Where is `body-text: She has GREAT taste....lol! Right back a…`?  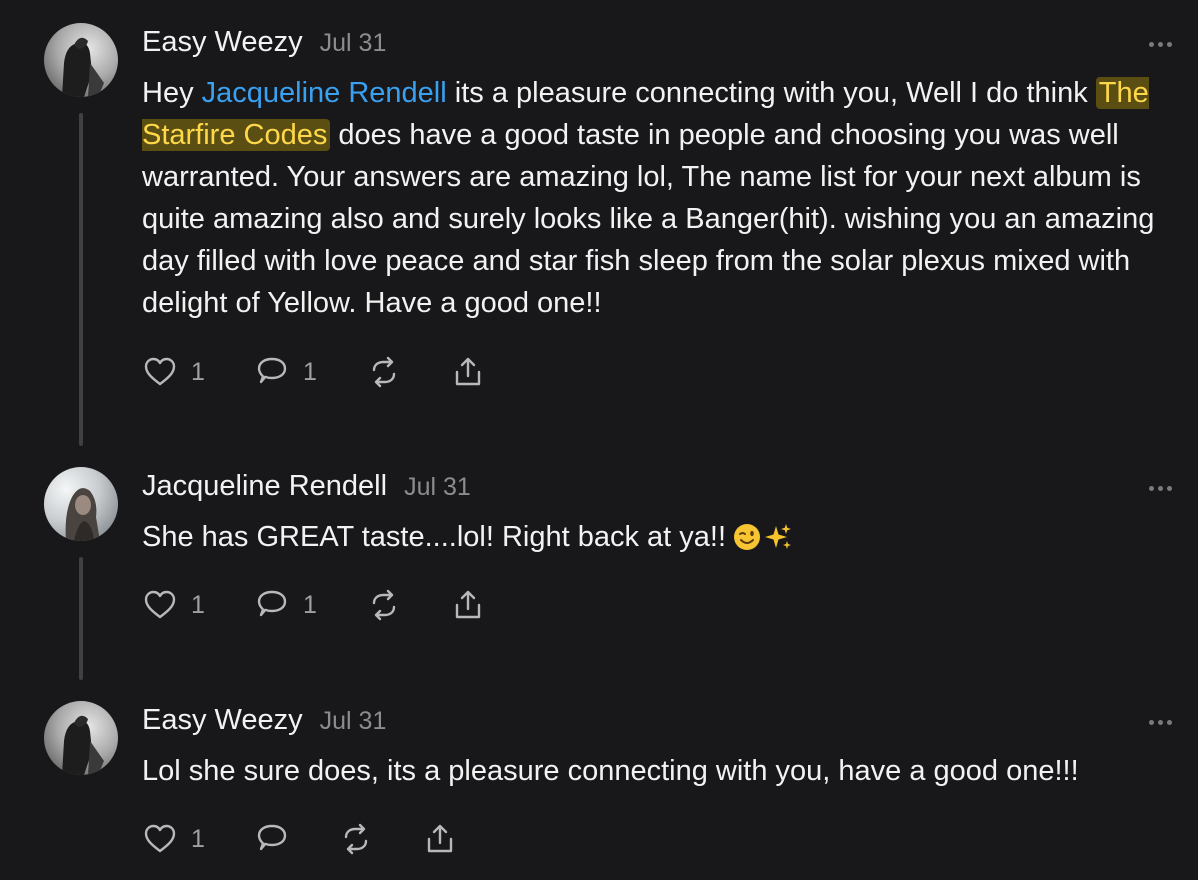
body-text: She has GREAT taste....lol! Right back a… is located at coordinates (434, 537).